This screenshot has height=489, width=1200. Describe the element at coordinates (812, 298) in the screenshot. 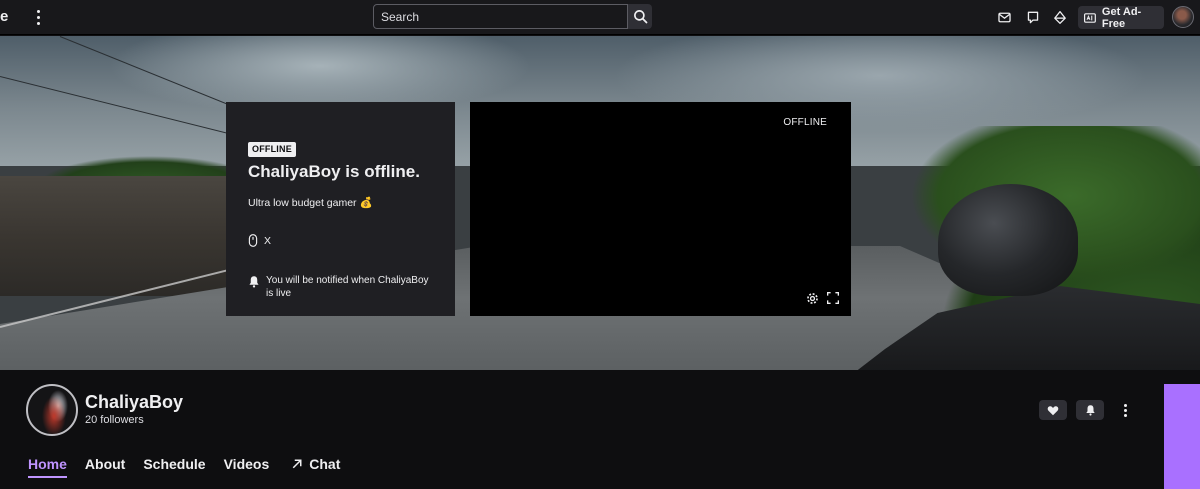

I see `settings-gear-icon` at that location.